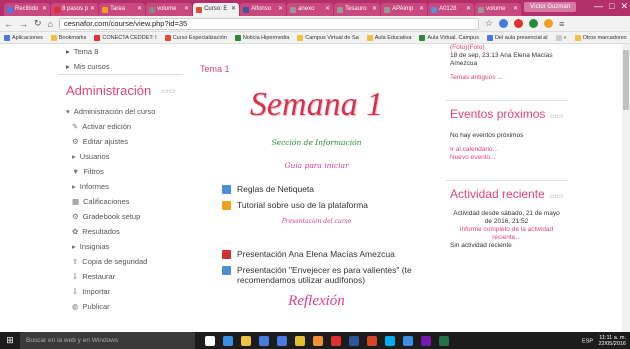 Image resolution: width=630 pixels, height=349 pixels. Describe the element at coordinates (444, 340) in the screenshot. I see `excel-icon` at that location.